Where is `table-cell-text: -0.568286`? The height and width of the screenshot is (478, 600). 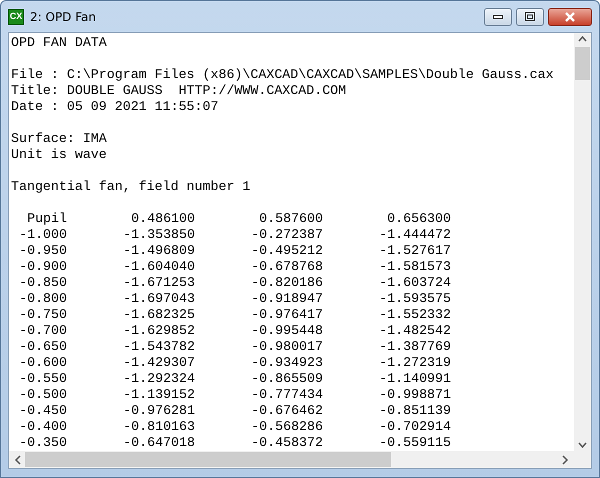 table-cell-text: -0.568286 is located at coordinates (286, 427).